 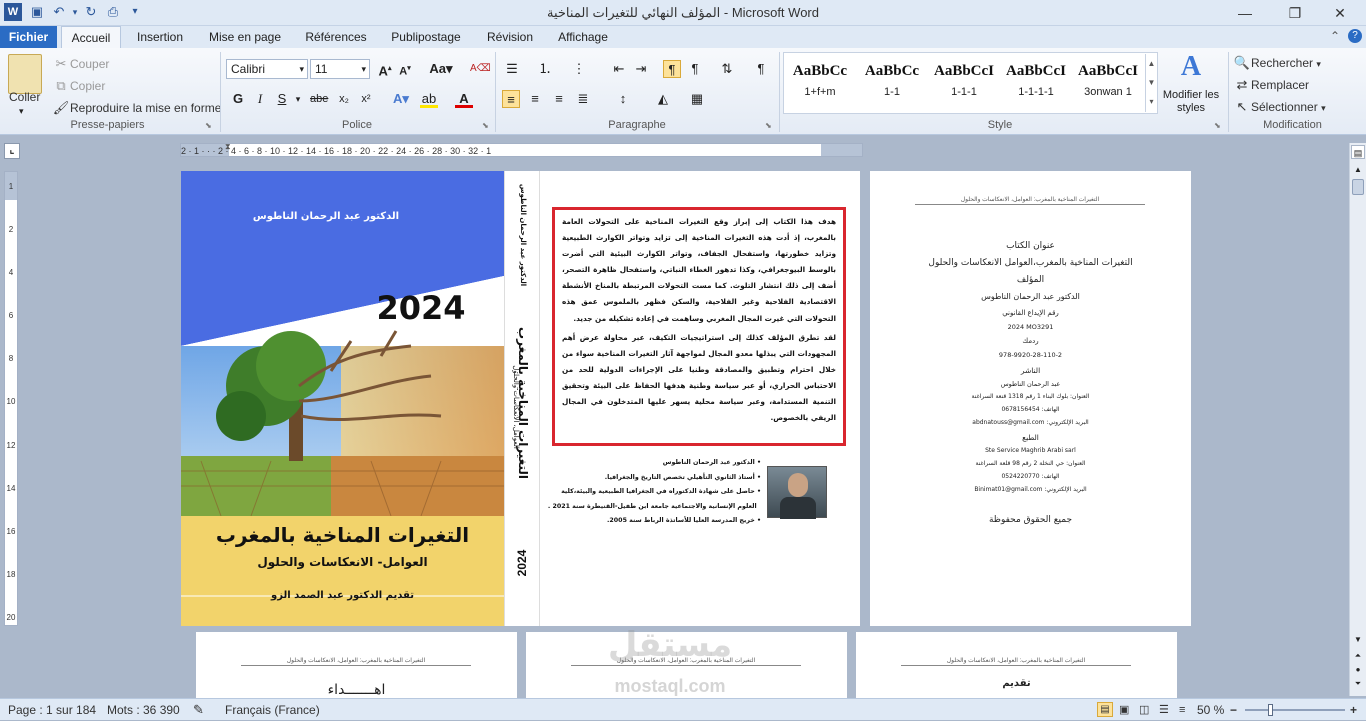 I want to click on align-left-icon: ≡, so click(x=511, y=99).